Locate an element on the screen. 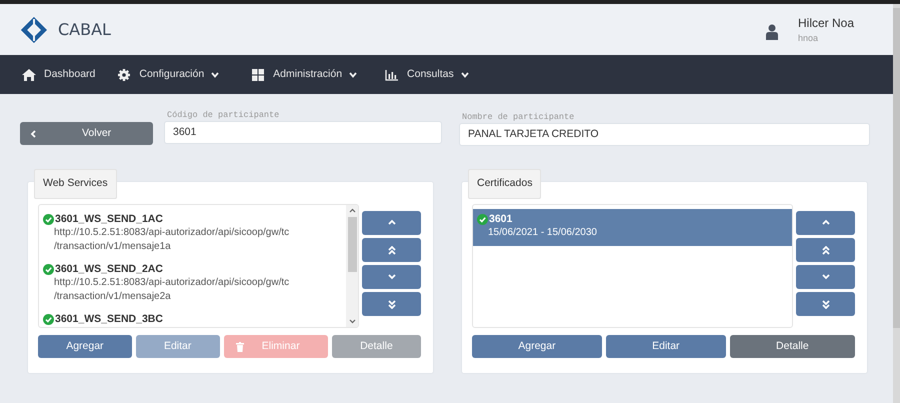 This screenshot has height=403, width=900. user-name: Hilcer Noa is located at coordinates (827, 23).